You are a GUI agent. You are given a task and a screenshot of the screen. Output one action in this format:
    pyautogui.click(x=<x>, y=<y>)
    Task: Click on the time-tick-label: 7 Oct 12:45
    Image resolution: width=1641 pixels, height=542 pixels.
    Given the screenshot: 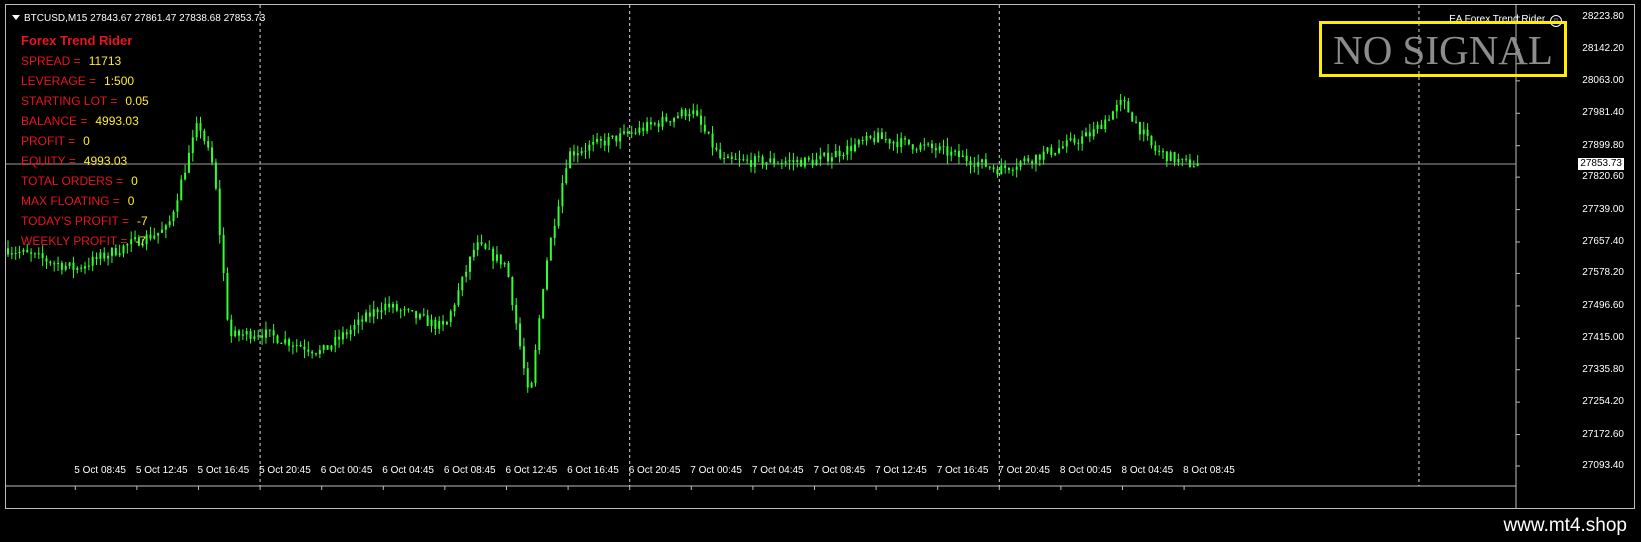 What is the action you would take?
    pyautogui.click(x=901, y=470)
    